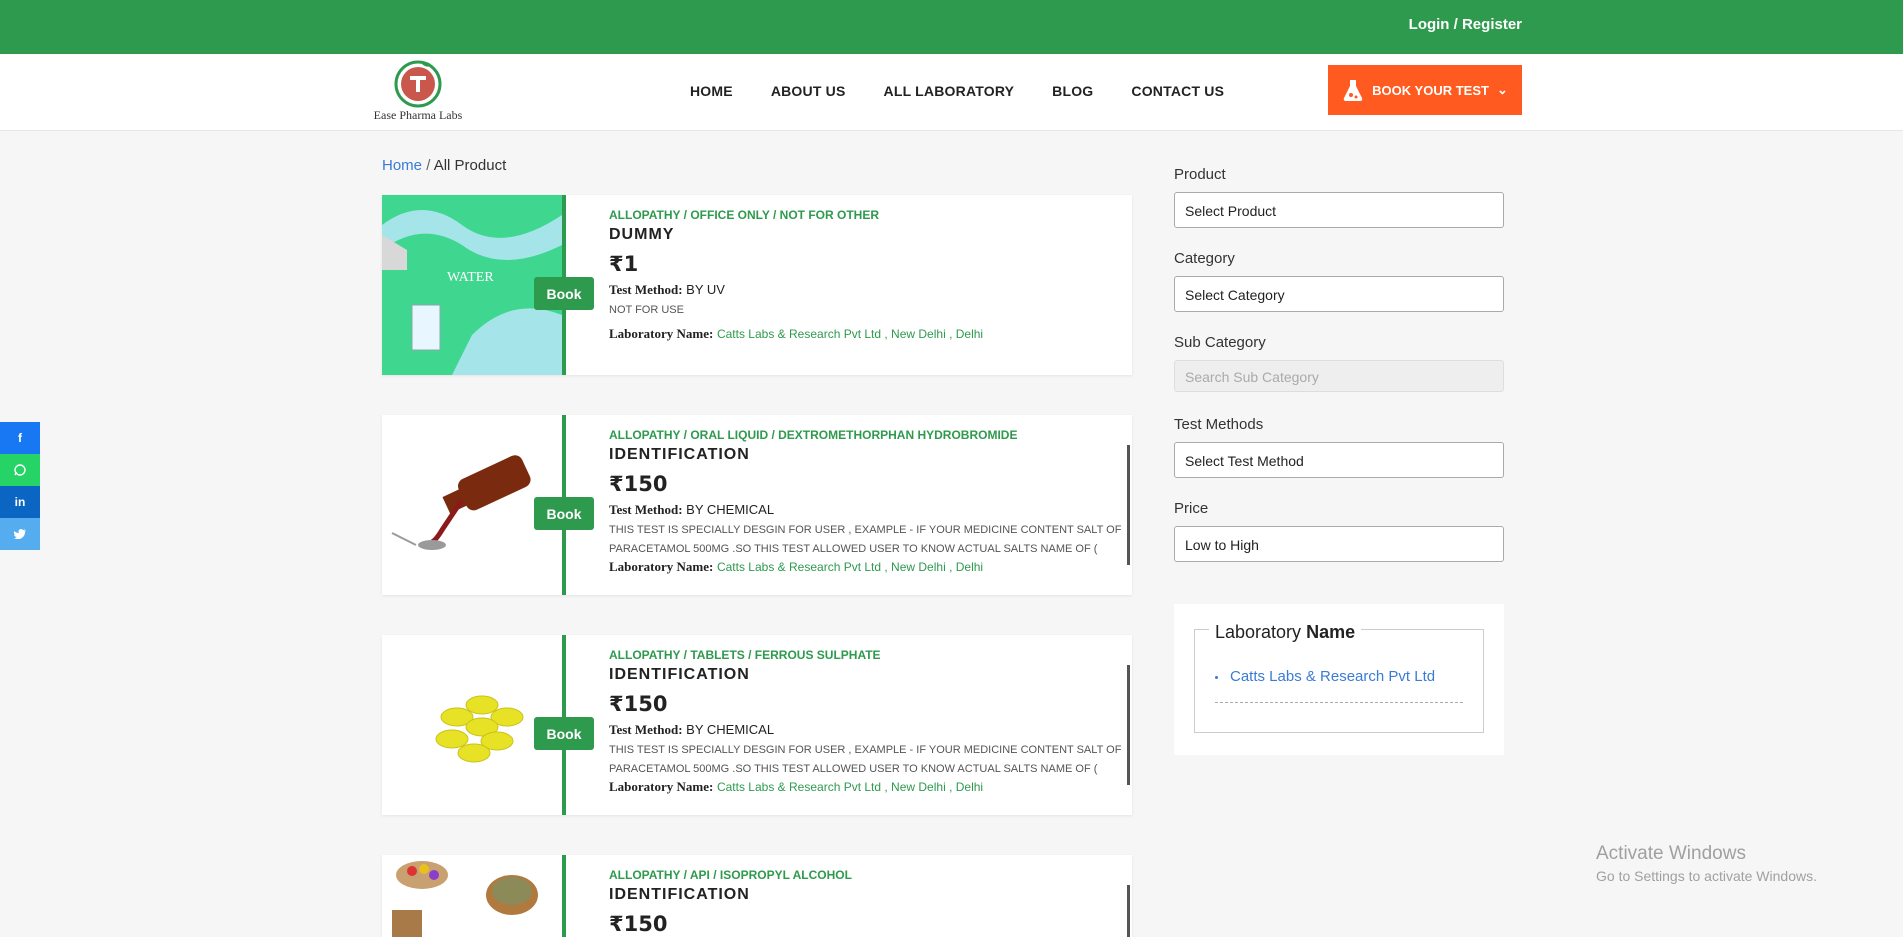 This screenshot has height=937, width=1903. Describe the element at coordinates (1502, 89) in the screenshot. I see `chevron-down-icon: ⌄` at that location.